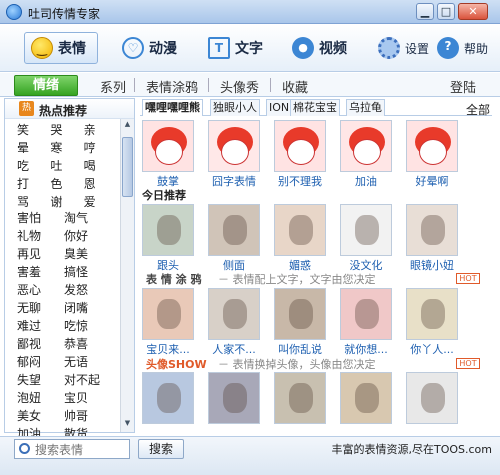  What do you see at coordinates (100, 202) in the screenshot?
I see `hot-word-link: 爱` at bounding box center [100, 202].